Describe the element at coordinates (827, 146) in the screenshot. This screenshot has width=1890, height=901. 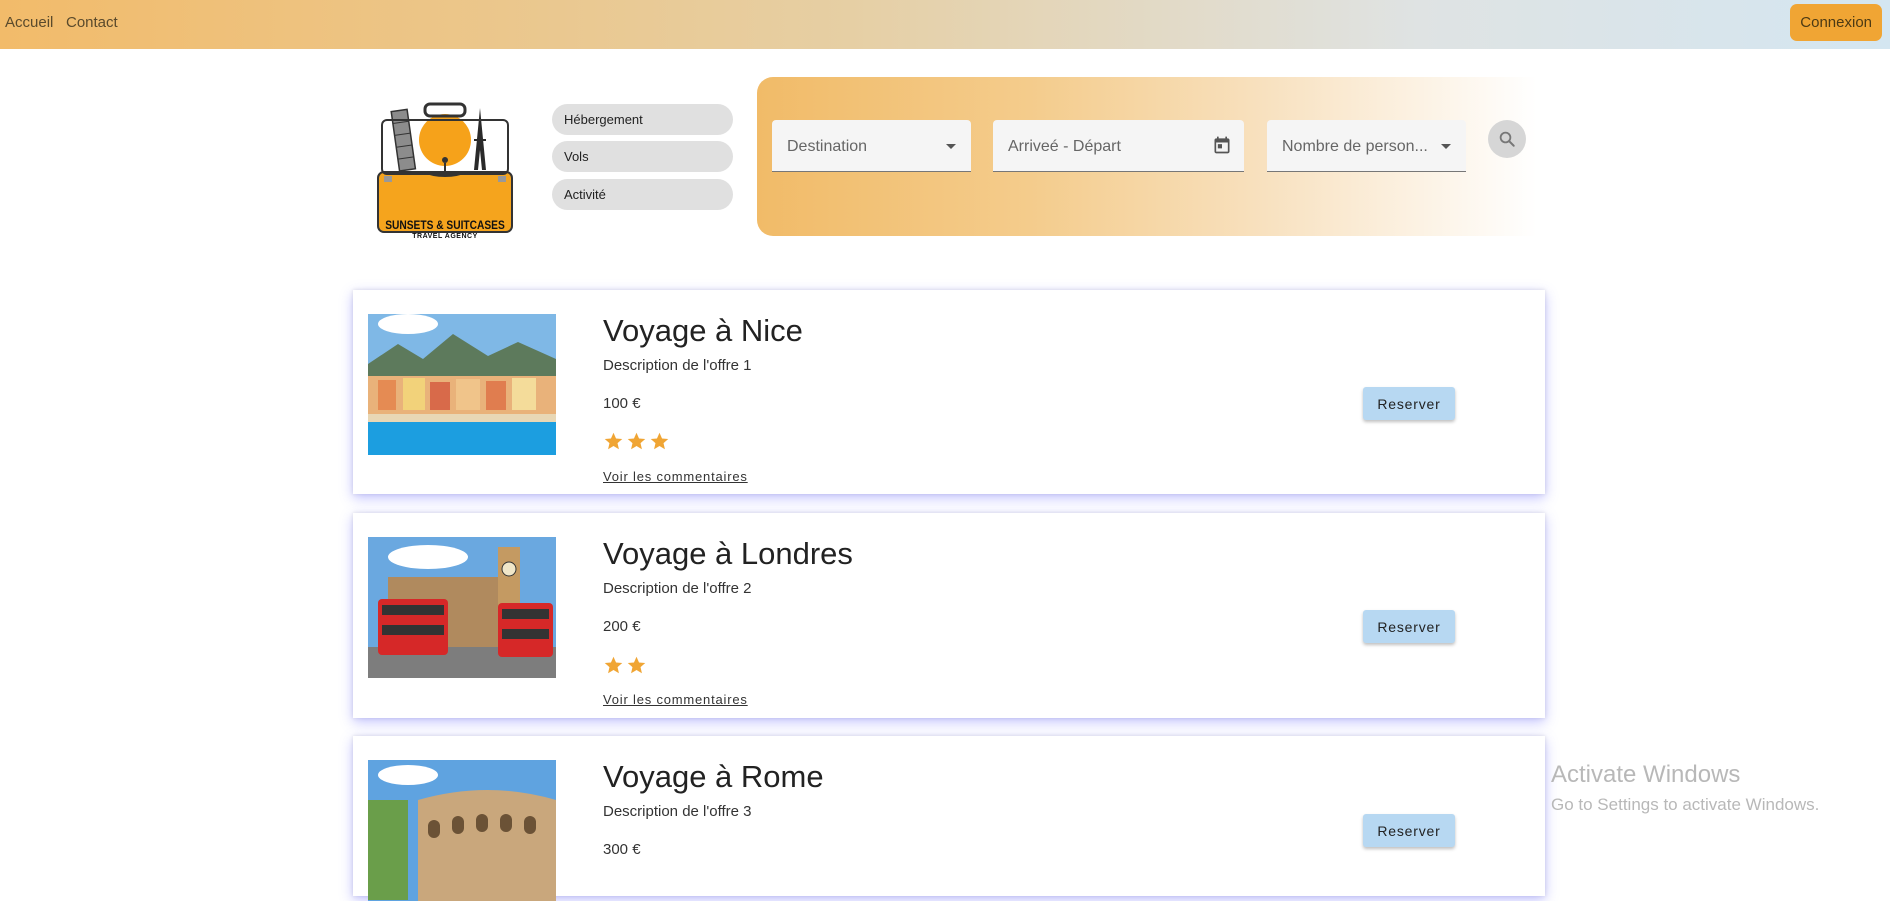
I see `destination-label: Destination` at that location.